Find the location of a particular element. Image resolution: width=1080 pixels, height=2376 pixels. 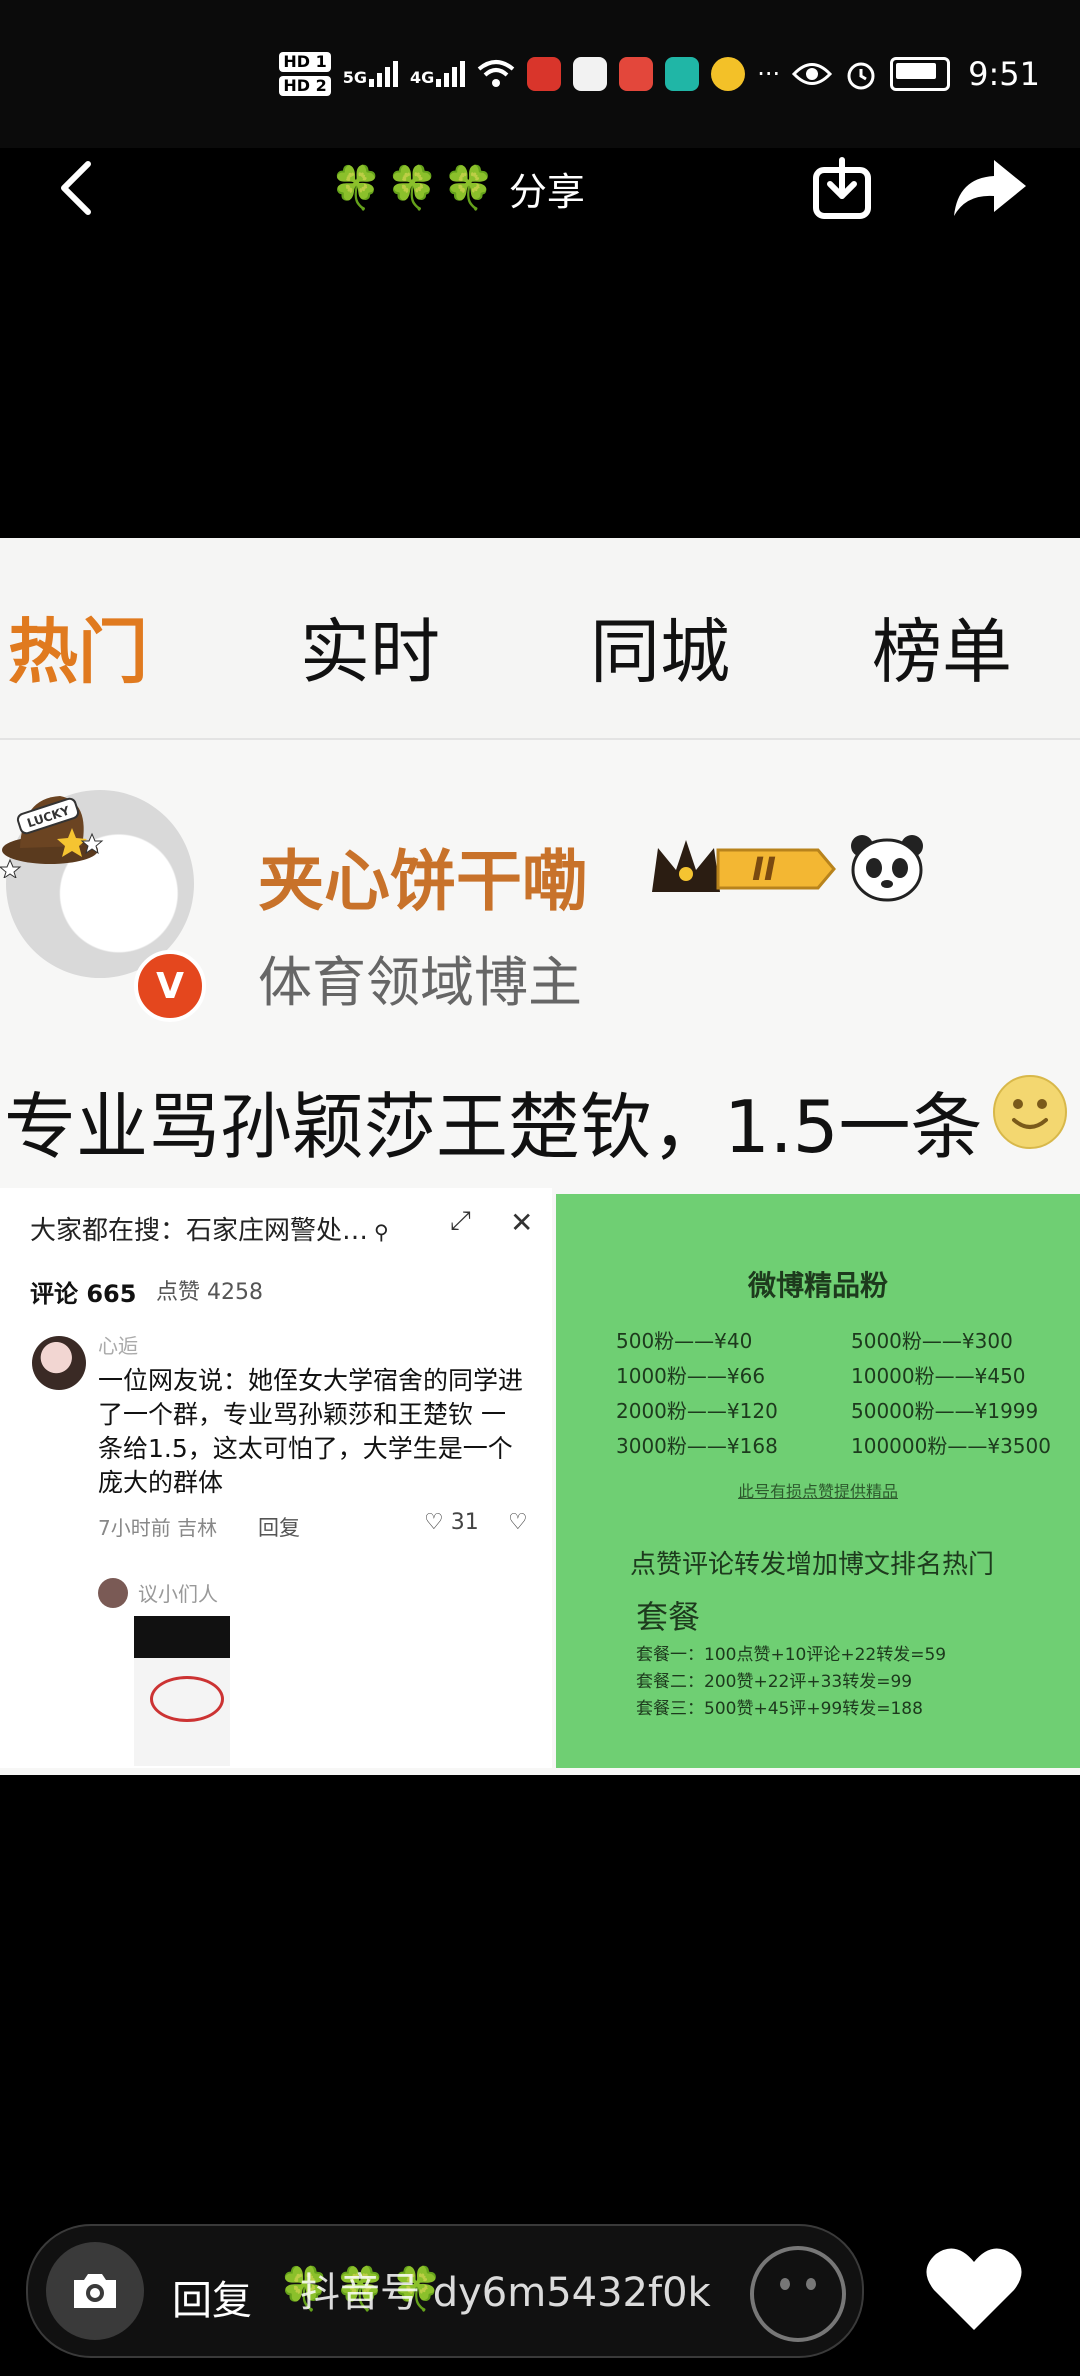

smile-emoji-icon is located at coordinates (1030, 1112).